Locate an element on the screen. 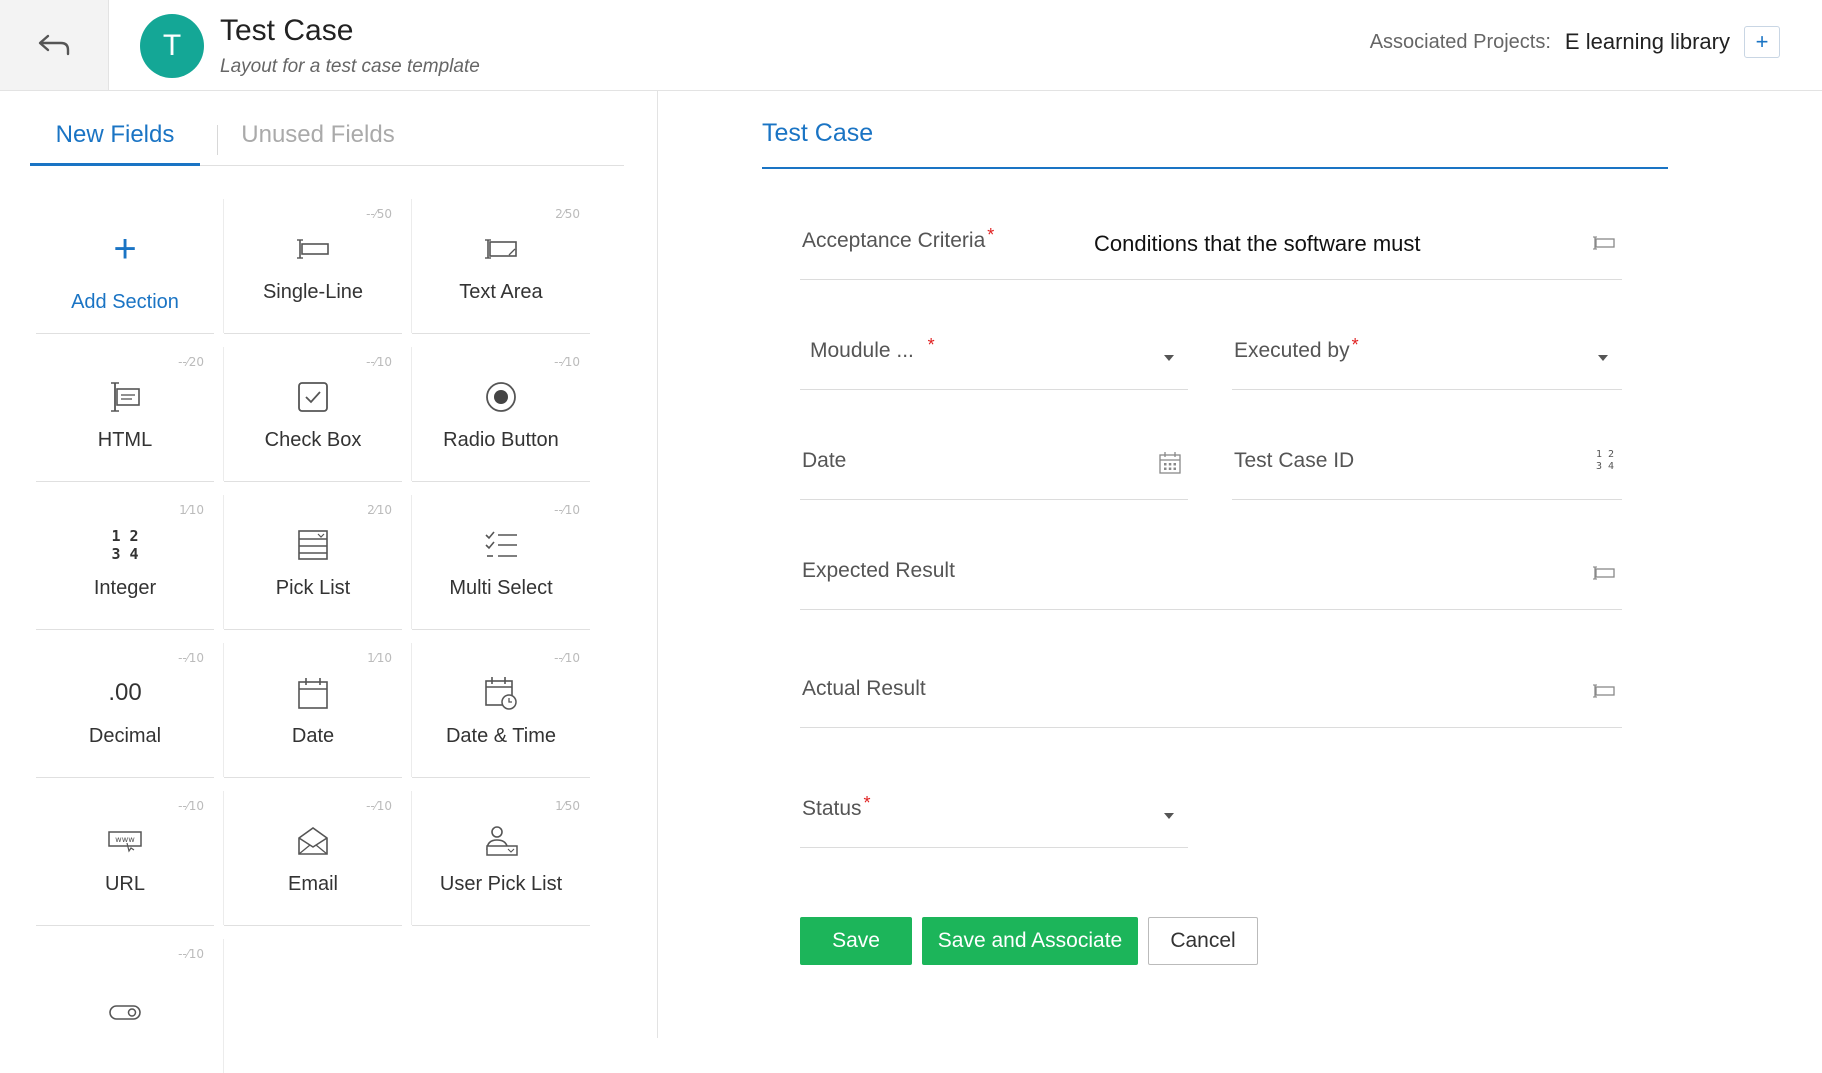  field-tile-integer: 1⁄10 1 23 4 Integer is located at coordinates (130, 562).